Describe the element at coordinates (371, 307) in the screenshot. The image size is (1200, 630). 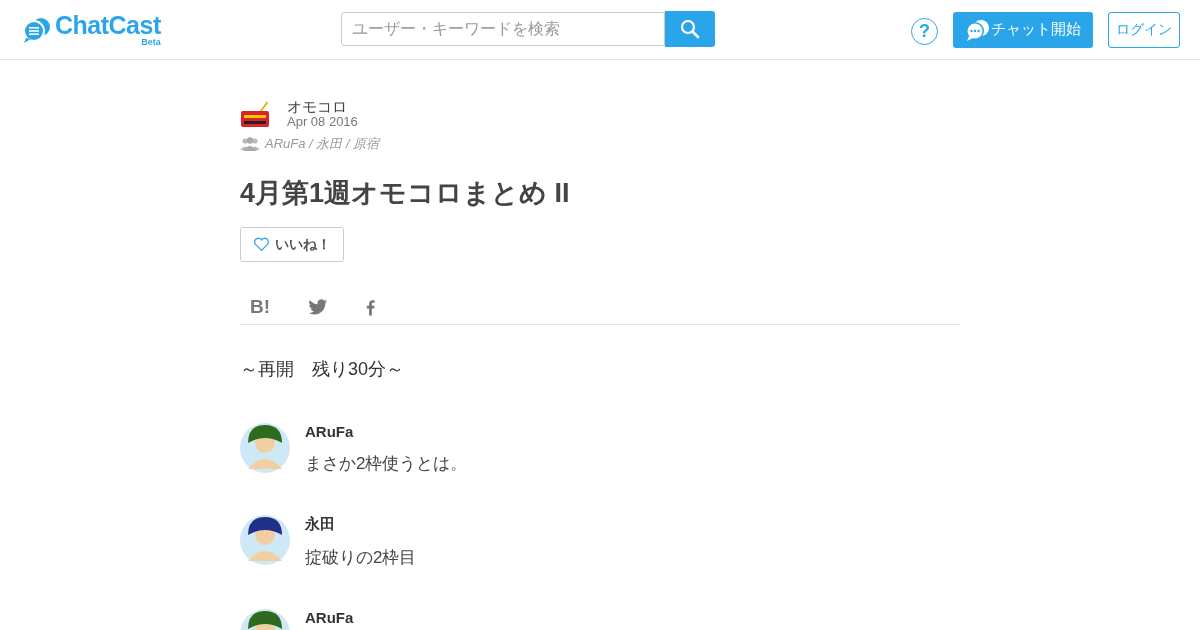
I see `facebook-icon` at that location.